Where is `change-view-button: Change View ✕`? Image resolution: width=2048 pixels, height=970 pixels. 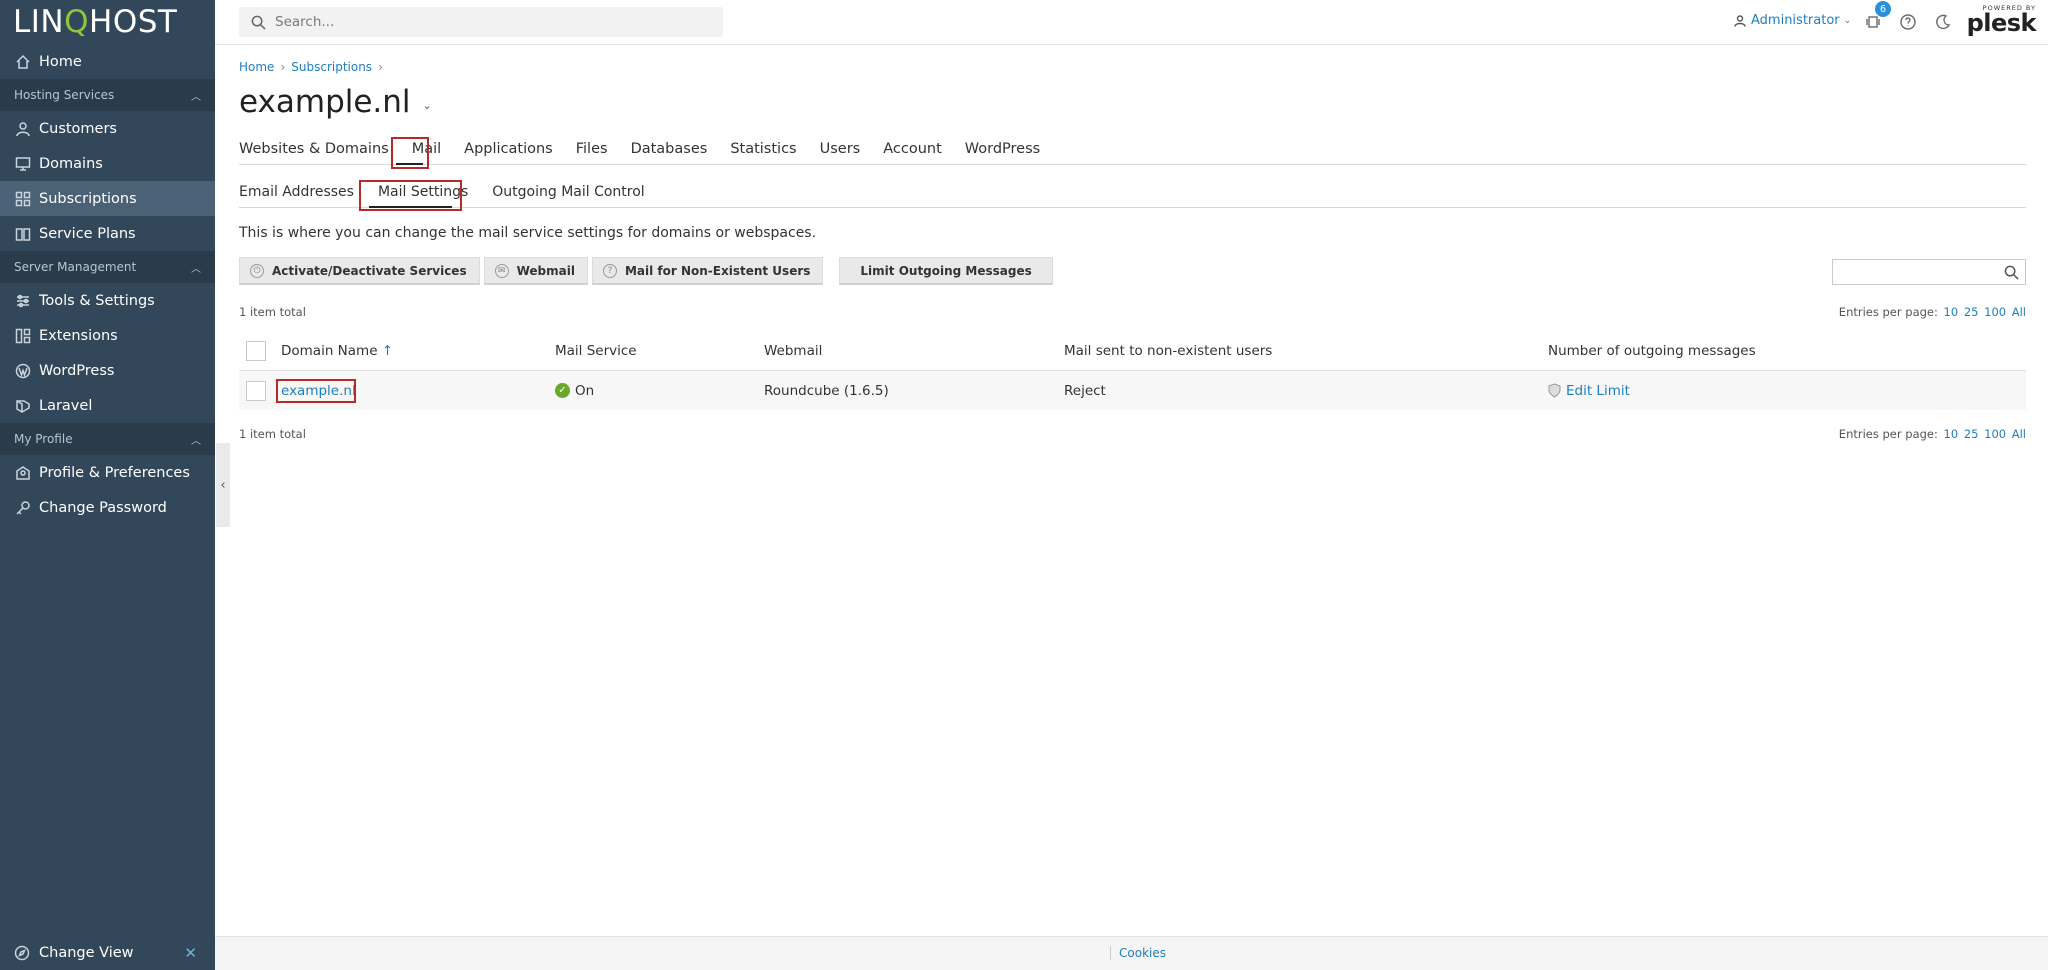 change-view-button: Change View ✕ is located at coordinates (107, 953).